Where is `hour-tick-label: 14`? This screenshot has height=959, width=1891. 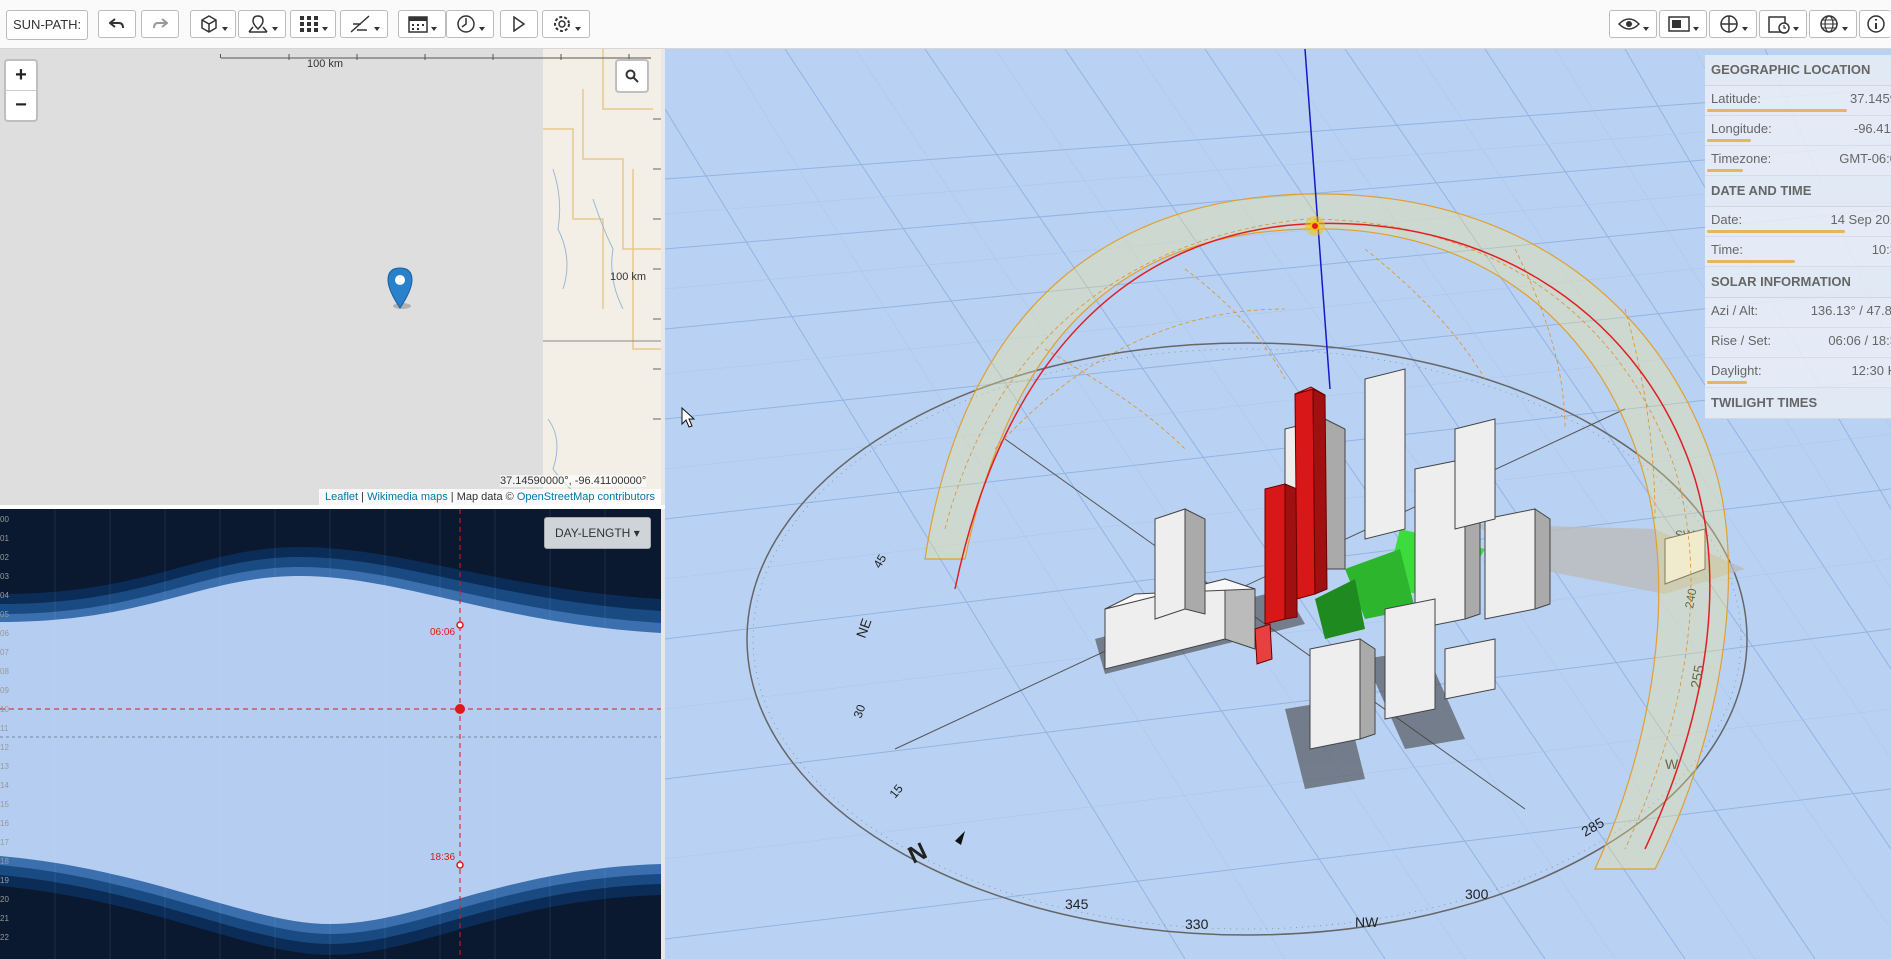
hour-tick-label: 14 is located at coordinates (4, 785).